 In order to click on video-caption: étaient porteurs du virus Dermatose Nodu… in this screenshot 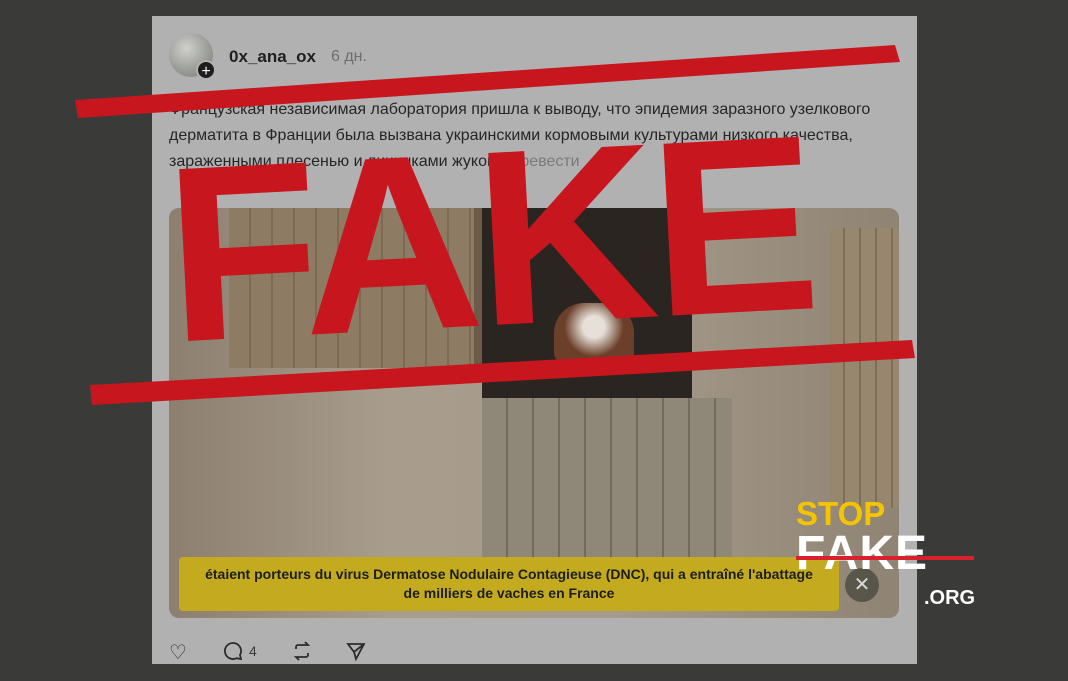, I will do `click(509, 584)`.